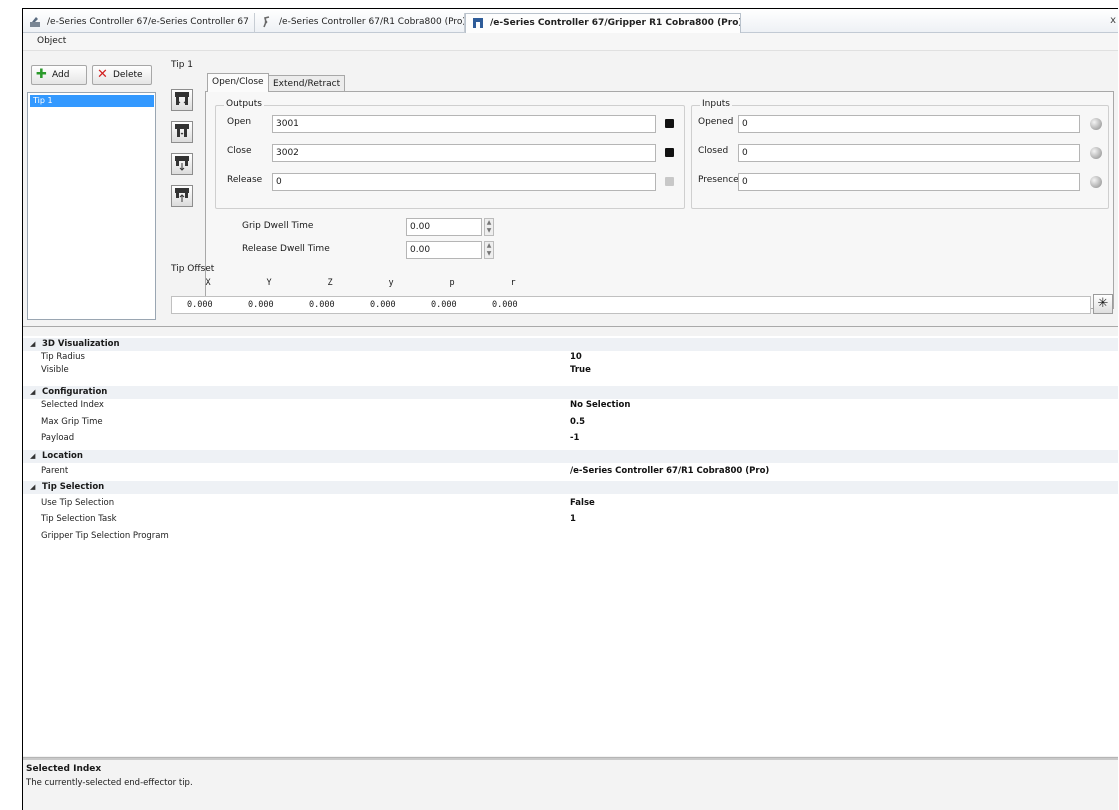 This screenshot has width=1119, height=810. What do you see at coordinates (478, 23) in the screenshot?
I see `gripper-icon` at bounding box center [478, 23].